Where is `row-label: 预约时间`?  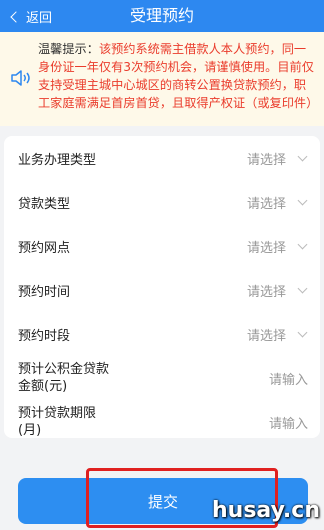 row-label: 预约时间 is located at coordinates (44, 292).